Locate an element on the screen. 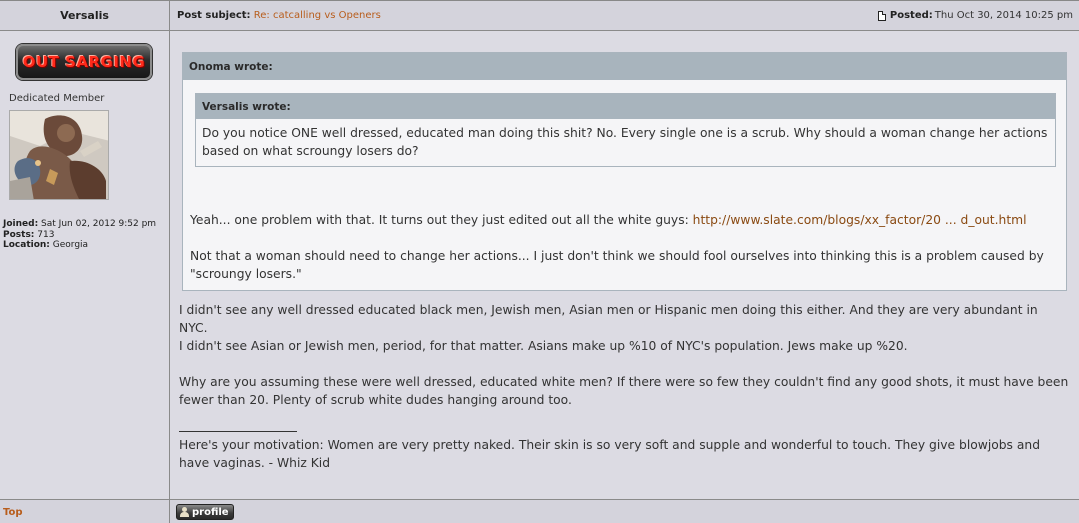  posted-info: Posted: Thu Oct 30, 2014 10:25 pm is located at coordinates (975, 15).